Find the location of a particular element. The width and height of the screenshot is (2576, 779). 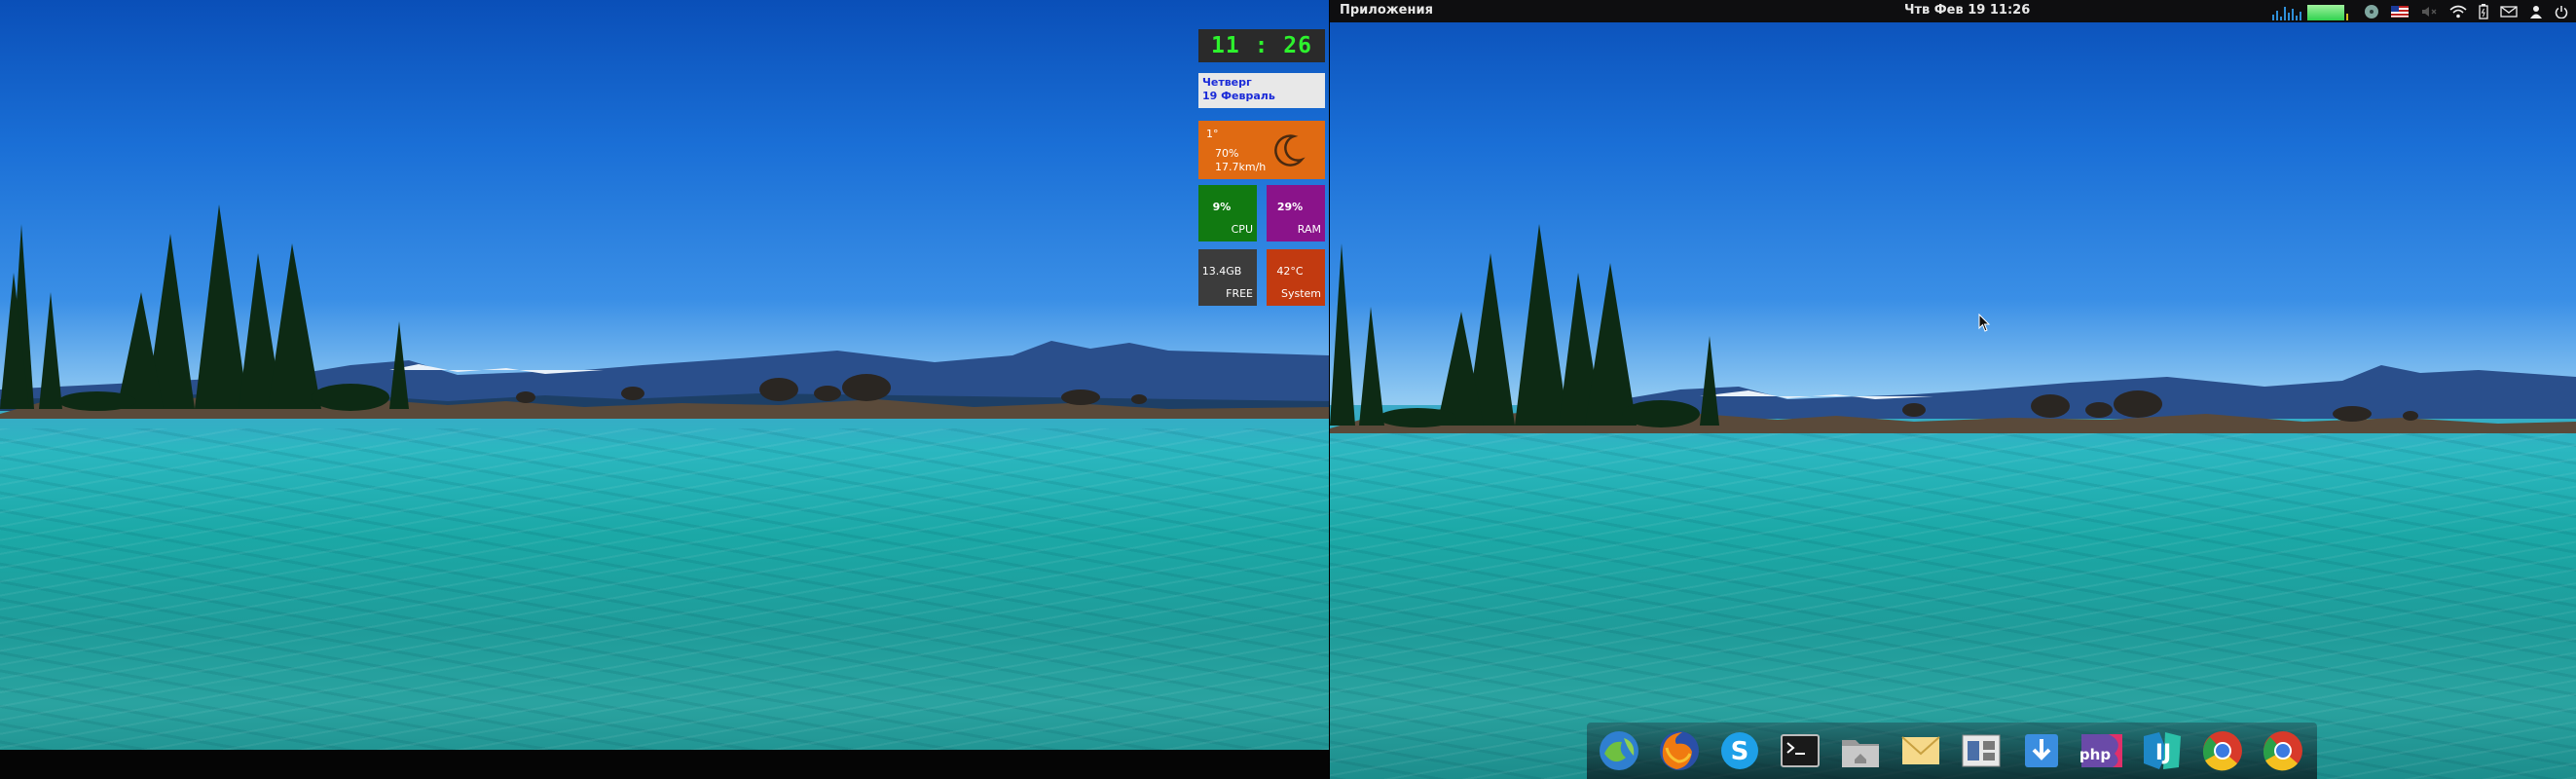

conky-ram-tile: 29% RAM is located at coordinates (1296, 213).